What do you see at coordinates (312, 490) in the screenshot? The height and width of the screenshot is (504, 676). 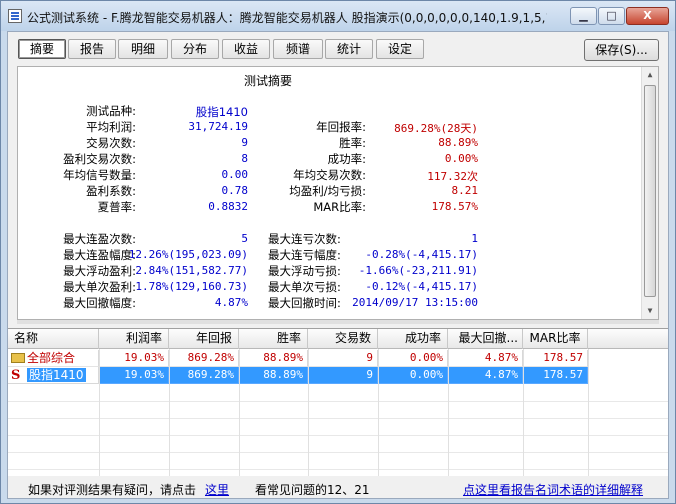 I see `footer-faq-text: 看常见问题的12、21` at bounding box center [312, 490].